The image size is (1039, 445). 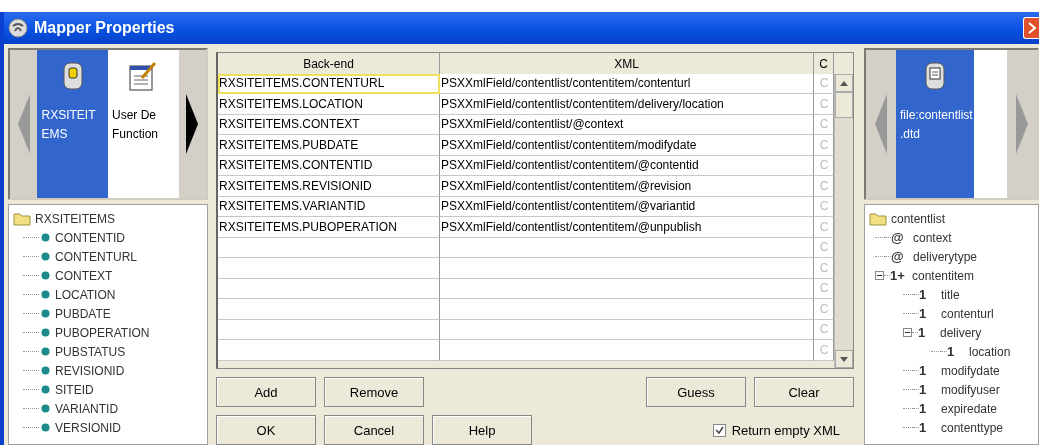 I want to click on tree-item: LOCATION, so click(x=85, y=294).